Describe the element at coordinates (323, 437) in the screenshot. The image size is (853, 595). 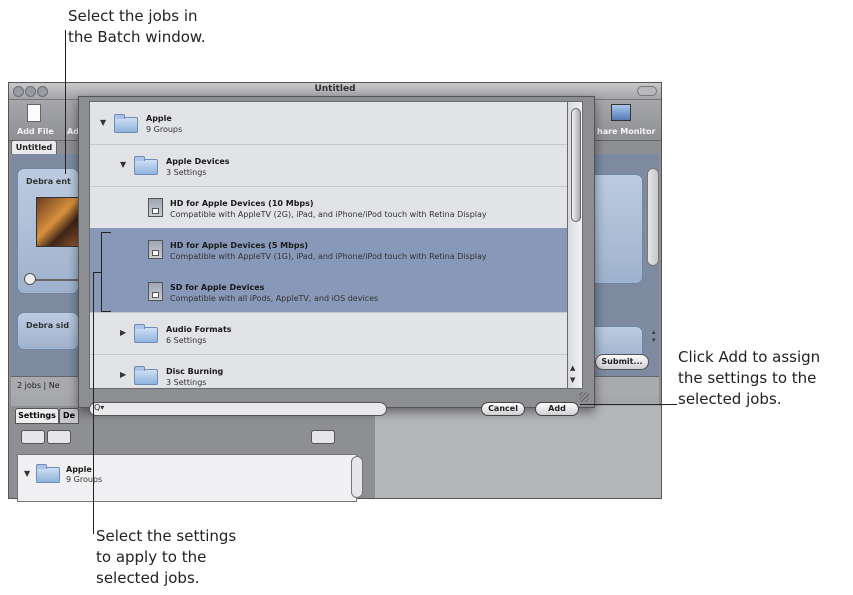
I see `add-setting-button` at that location.